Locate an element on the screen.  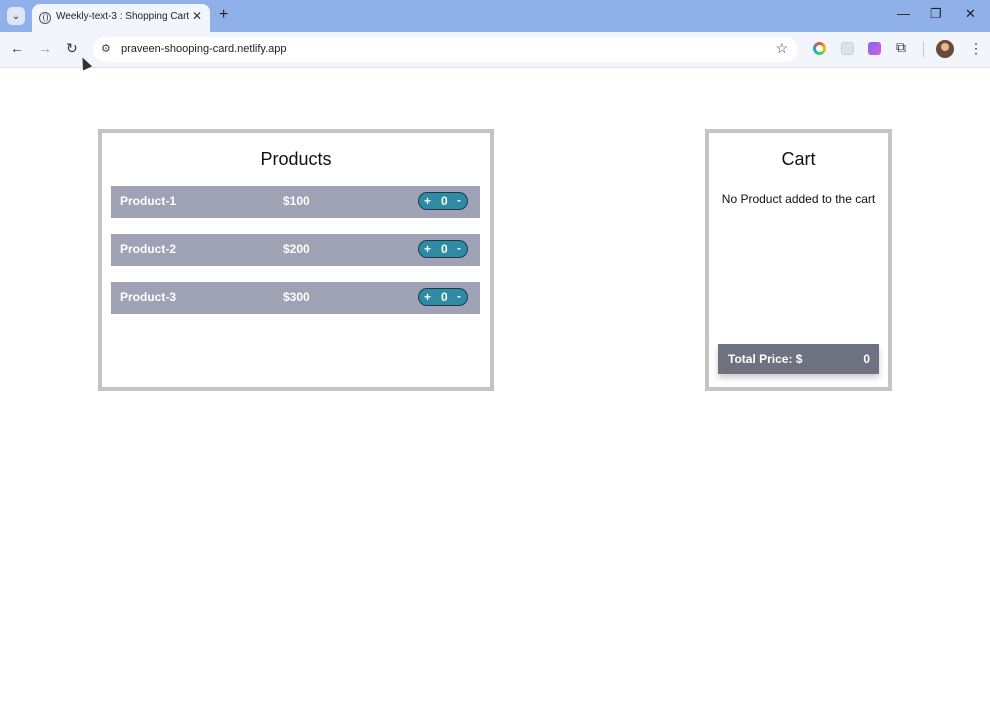
product-name: Product-3 is located at coordinates (148, 297).